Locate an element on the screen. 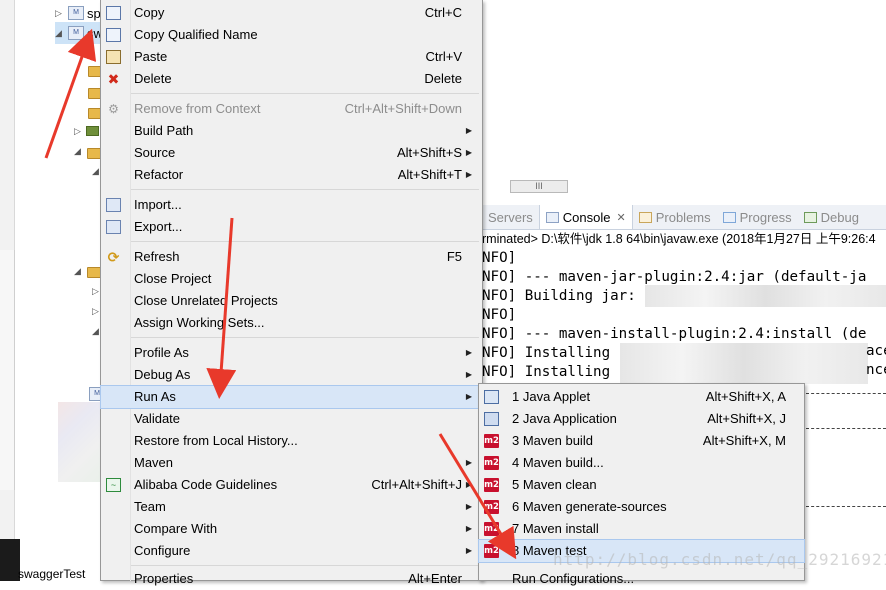 The width and height of the screenshot is (886, 590). menu-item-build-path: Build Path ▶ is located at coordinates (291, 131).